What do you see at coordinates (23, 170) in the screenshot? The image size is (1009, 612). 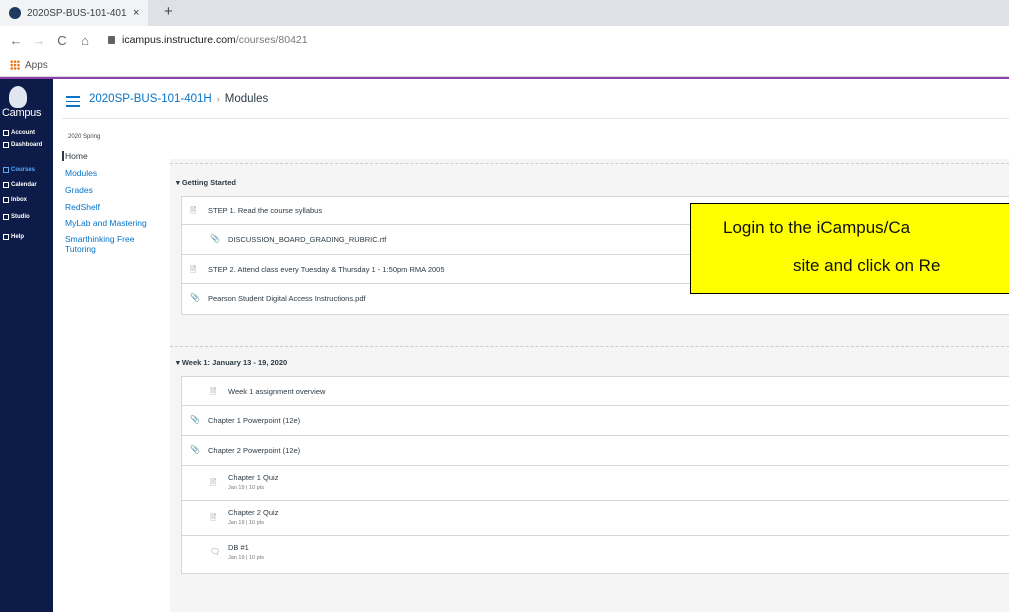 I see `global-nav-label: Courses` at bounding box center [23, 170].